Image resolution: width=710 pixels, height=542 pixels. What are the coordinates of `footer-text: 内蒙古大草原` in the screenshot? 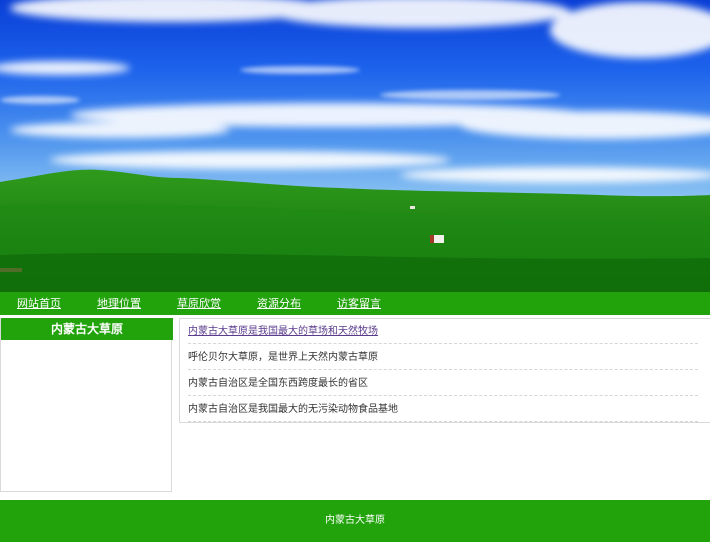 It's located at (355, 520).